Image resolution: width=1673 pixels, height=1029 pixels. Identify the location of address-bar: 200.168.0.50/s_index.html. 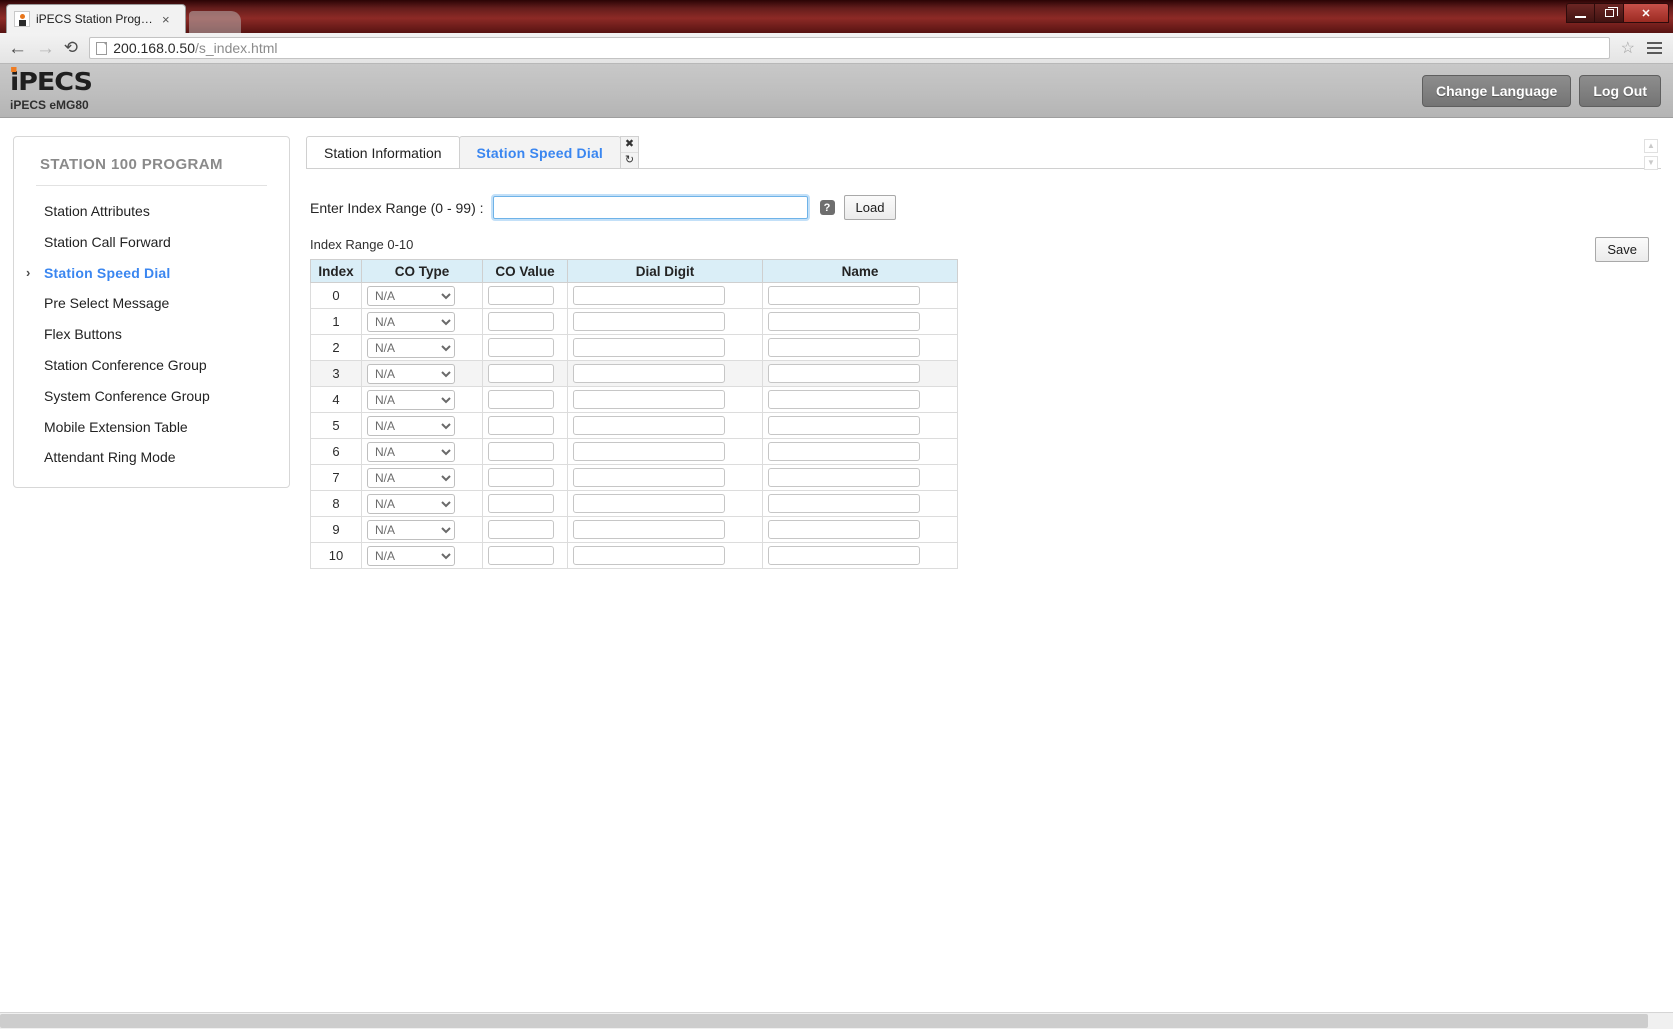
(849, 48).